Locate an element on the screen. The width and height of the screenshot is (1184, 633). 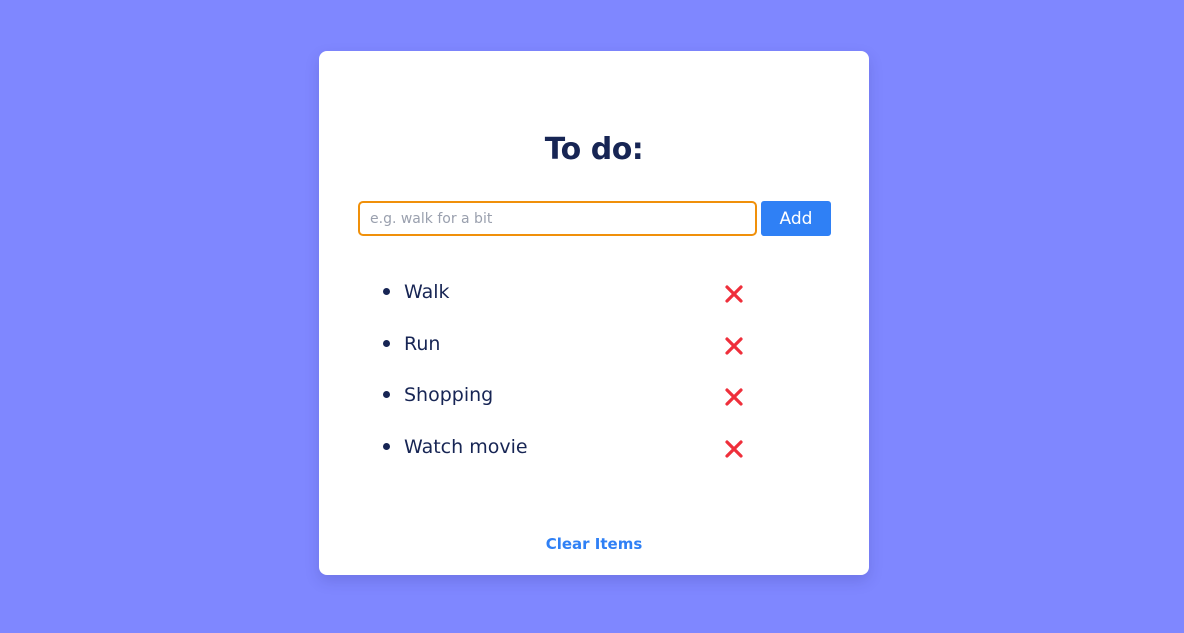
todo-list: Walk Run Shopping Watch movie is located at coordinates (569, 379).